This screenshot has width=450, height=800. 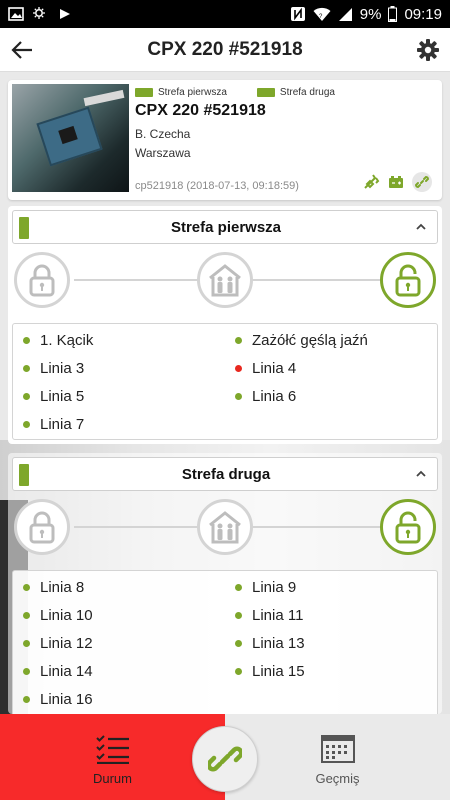 What do you see at coordinates (112, 778) in the screenshot?
I see `tab-label: Durum` at bounding box center [112, 778].